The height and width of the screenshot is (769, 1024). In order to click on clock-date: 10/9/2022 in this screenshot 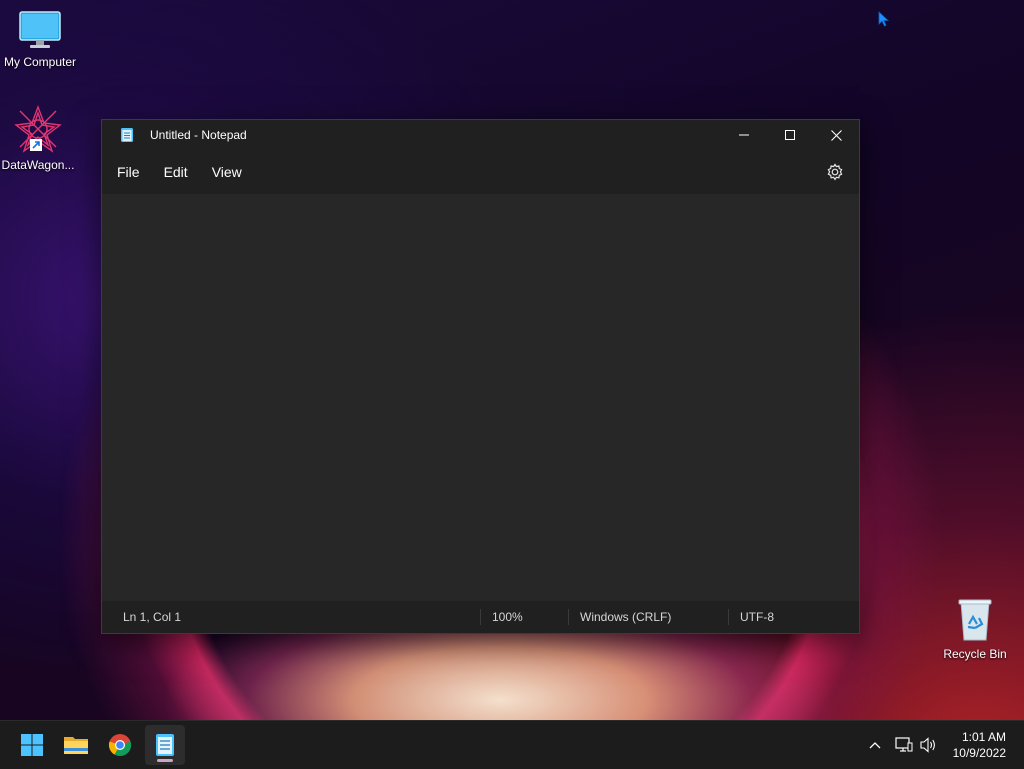, I will do `click(979, 753)`.